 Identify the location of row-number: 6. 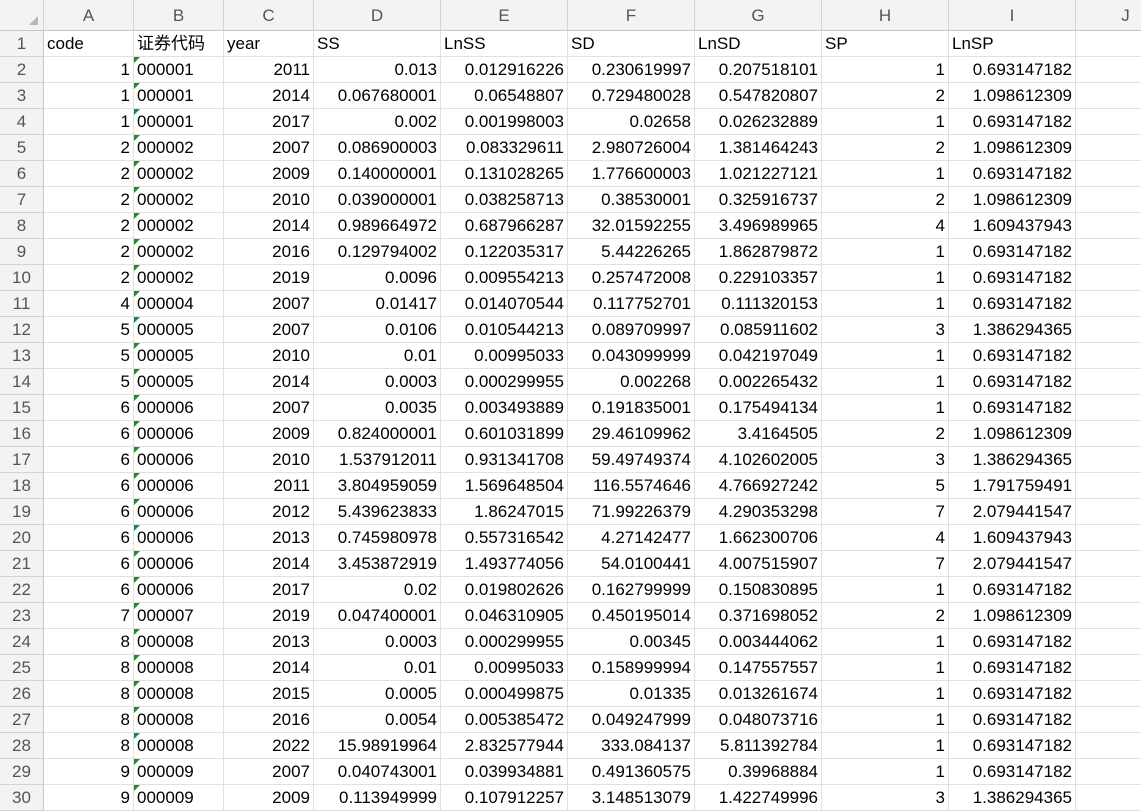
(22, 174).